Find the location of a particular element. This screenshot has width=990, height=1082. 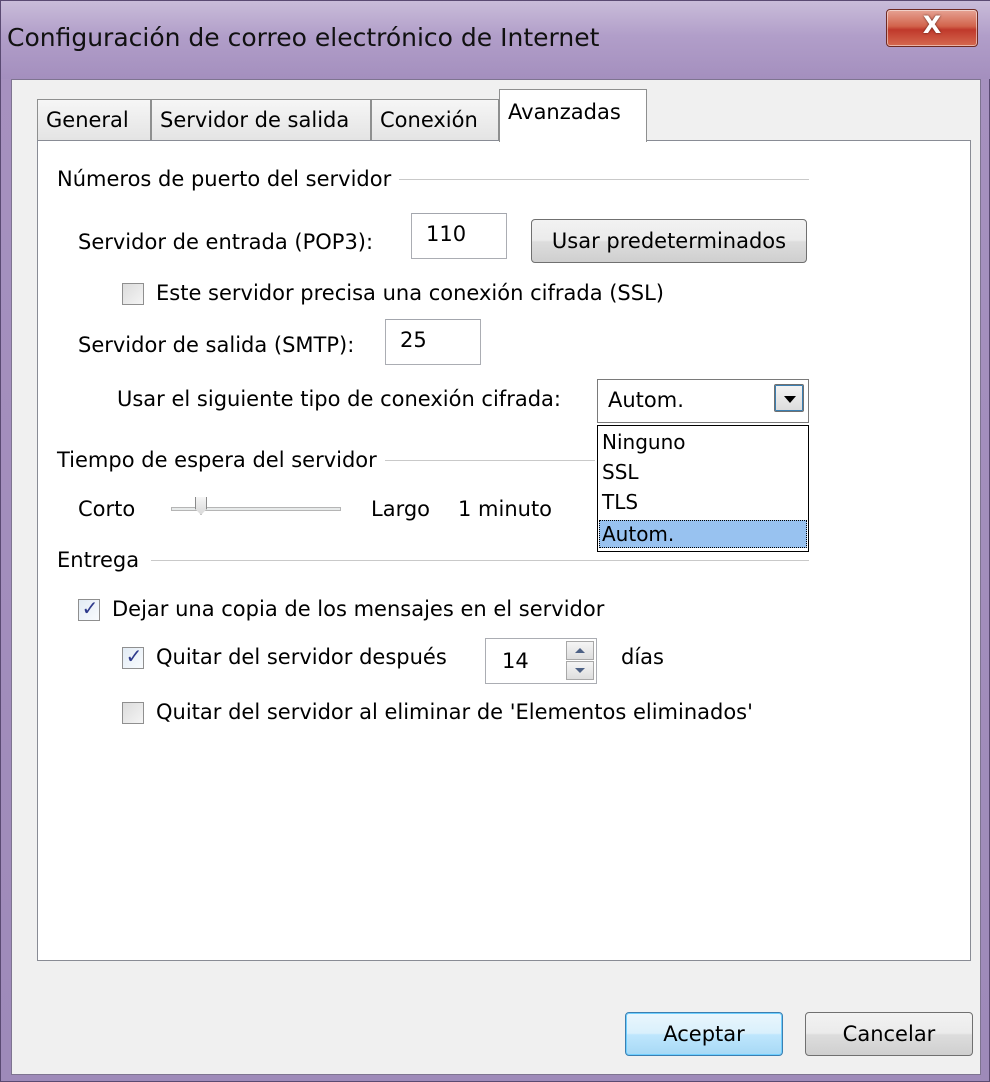

dropdown-option-ssl: SSL is located at coordinates (703, 472).